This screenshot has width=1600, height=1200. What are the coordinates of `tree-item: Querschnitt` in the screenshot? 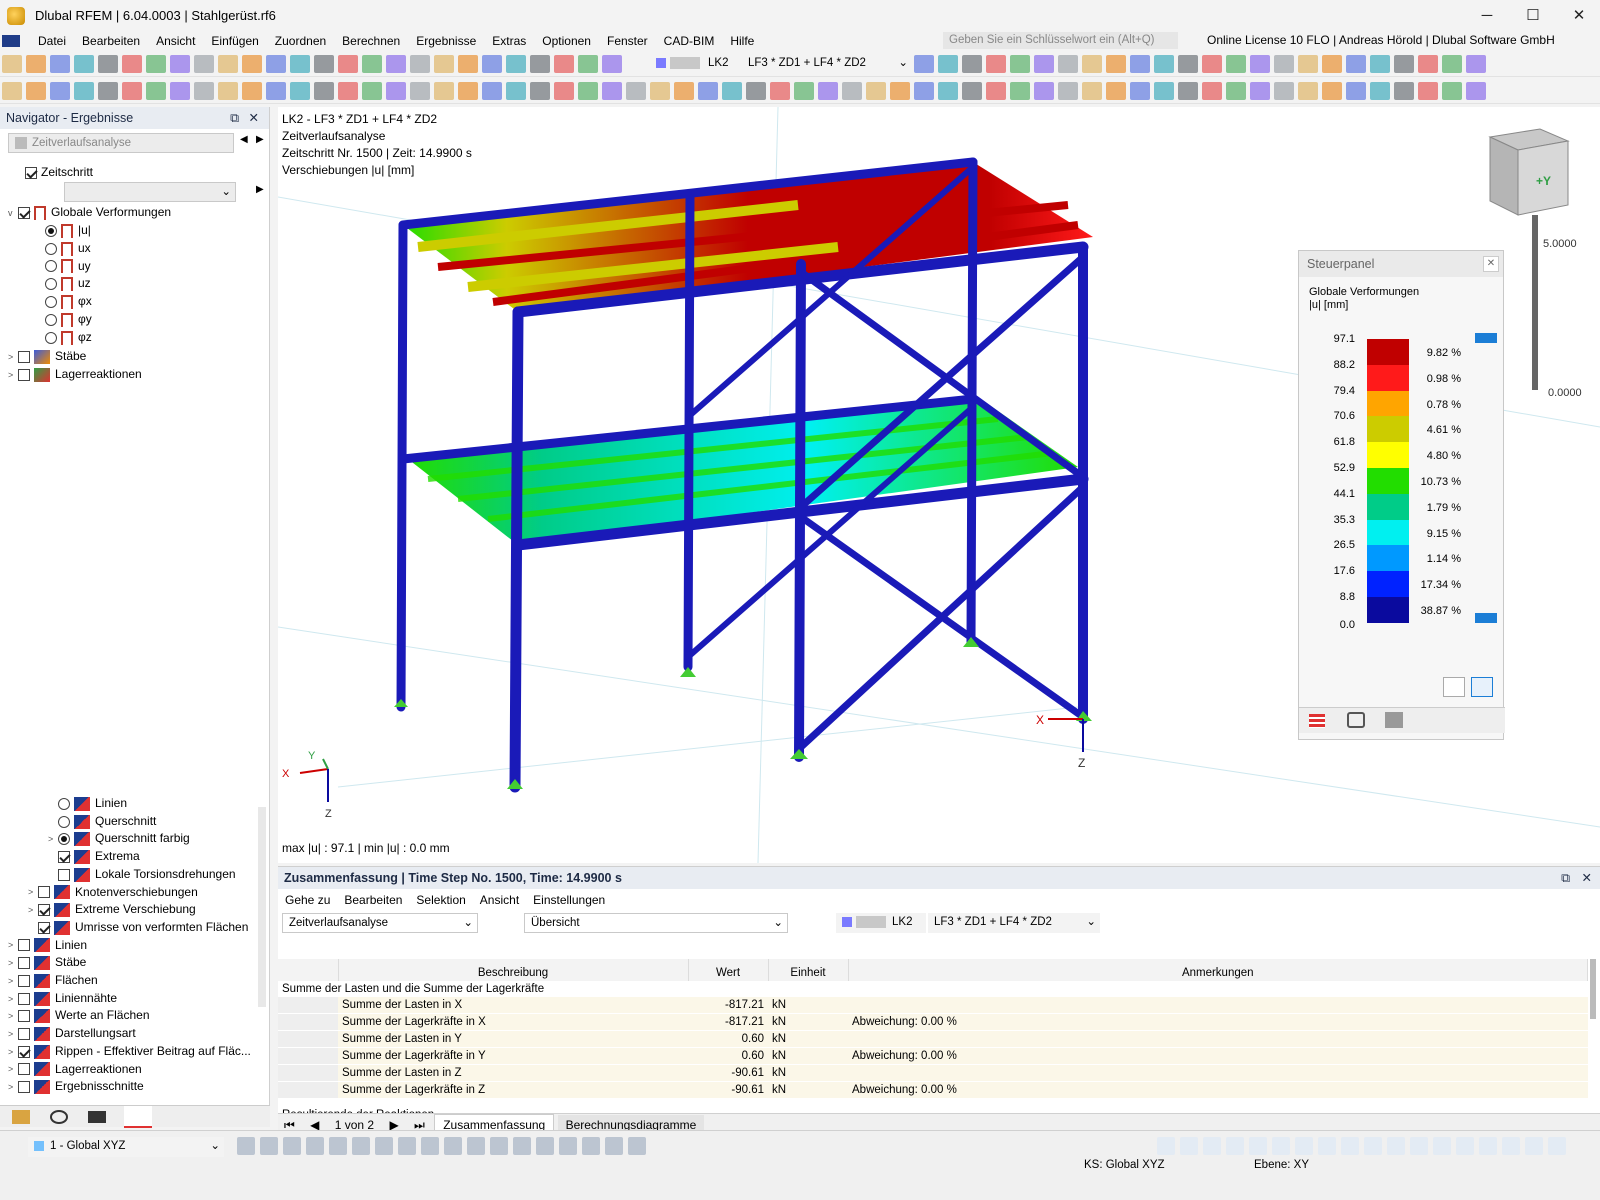 It's located at (102, 821).